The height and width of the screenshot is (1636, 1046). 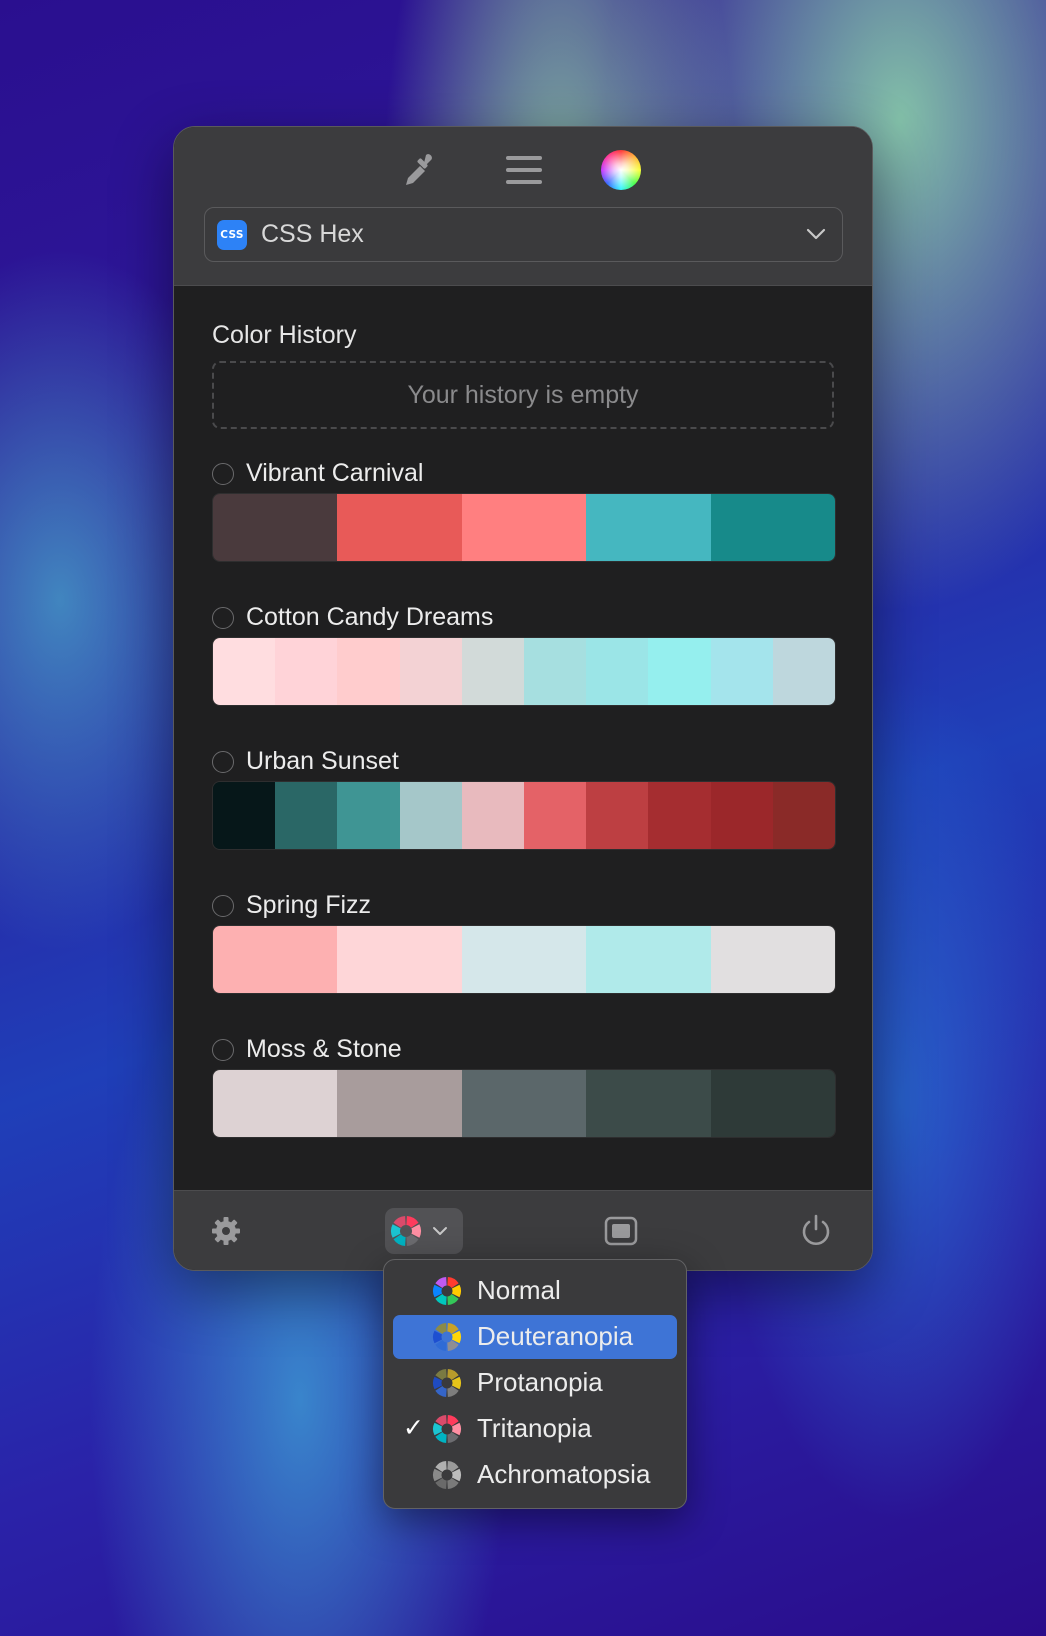 I want to click on checkmark-icon: ✓, so click(x=413, y=1428).